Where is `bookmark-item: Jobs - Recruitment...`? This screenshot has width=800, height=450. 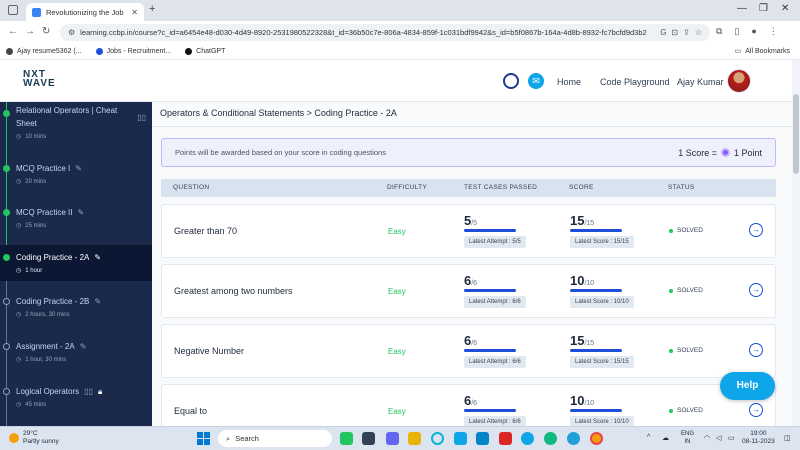
bookmark-item: Jobs - Recruitment... is located at coordinates (133, 51).